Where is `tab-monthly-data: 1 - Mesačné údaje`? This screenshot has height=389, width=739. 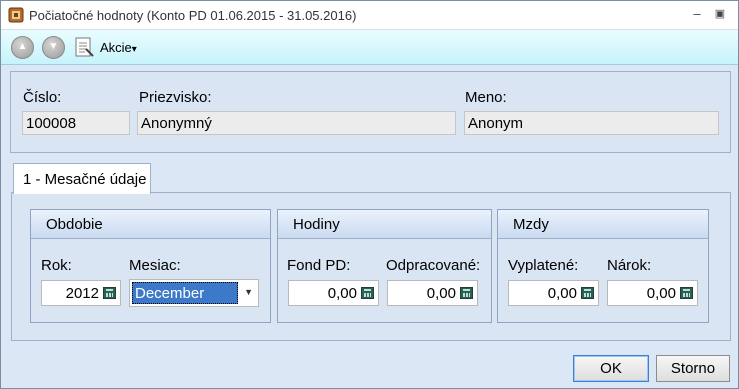
tab-monthly-data: 1 - Mesačné údaje is located at coordinates (82, 178).